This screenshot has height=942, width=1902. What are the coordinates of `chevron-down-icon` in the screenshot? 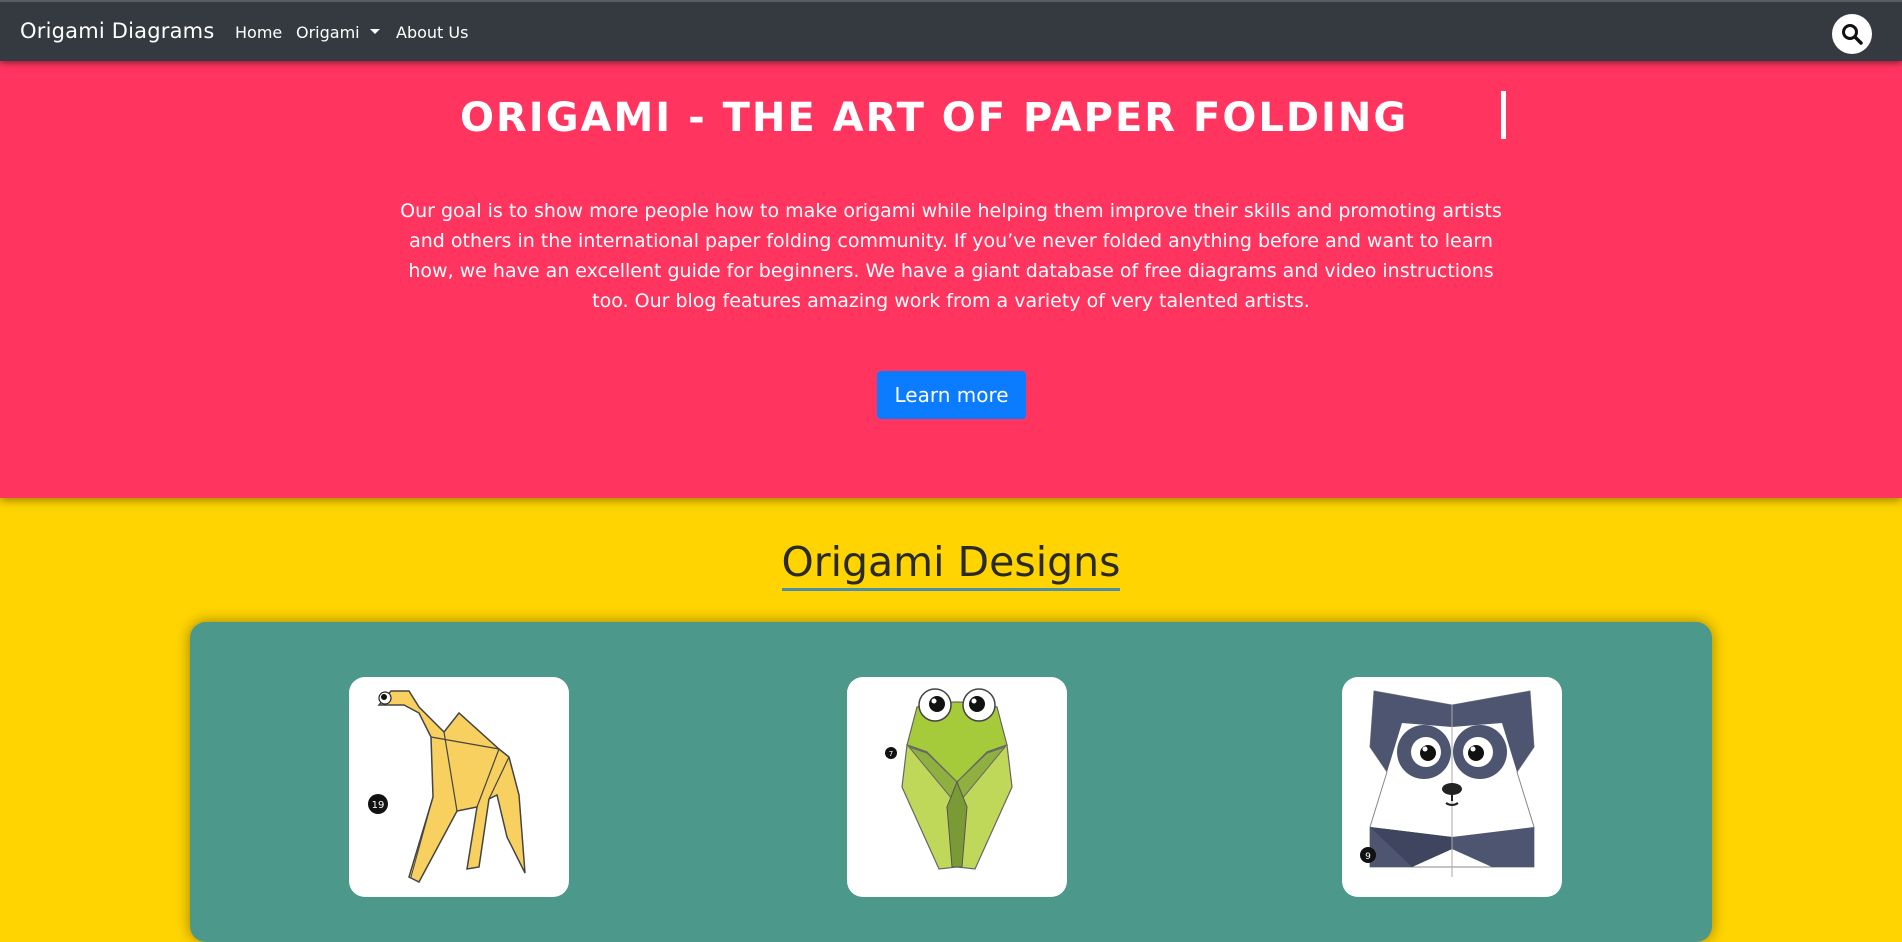 It's located at (375, 31).